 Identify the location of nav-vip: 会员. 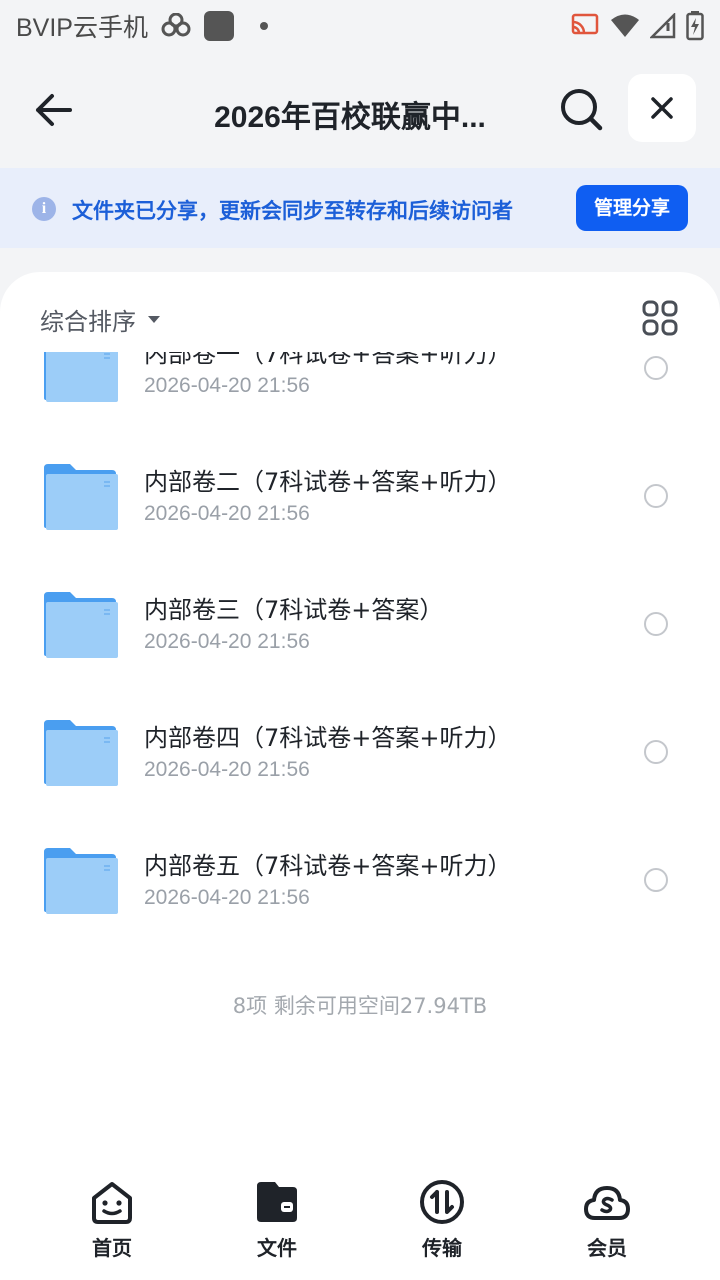
(607, 1219).